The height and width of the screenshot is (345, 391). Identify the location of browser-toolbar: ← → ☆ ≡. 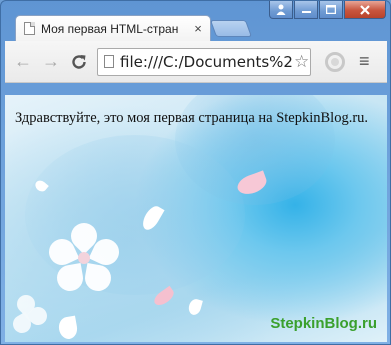
(196, 62).